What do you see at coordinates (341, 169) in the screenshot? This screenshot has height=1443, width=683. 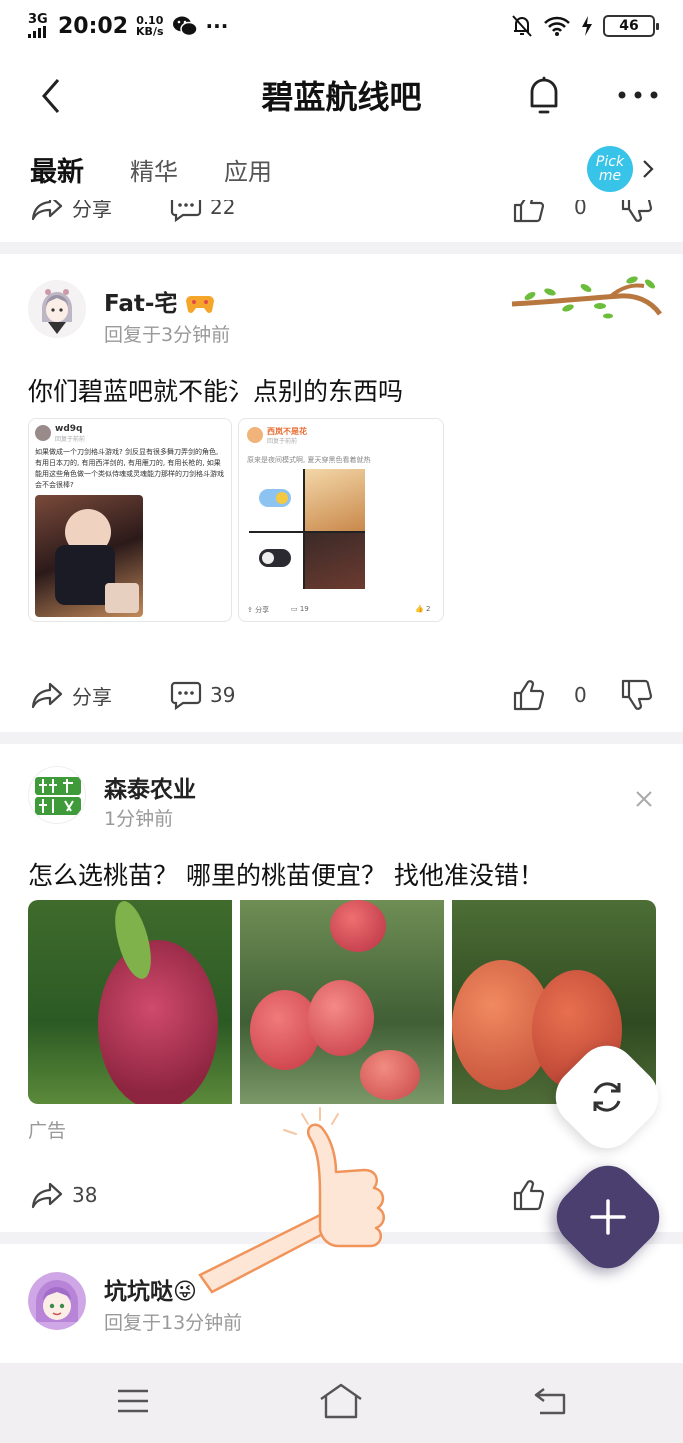 I see `tab-bar: 最新 精华 应用 Pick me` at bounding box center [341, 169].